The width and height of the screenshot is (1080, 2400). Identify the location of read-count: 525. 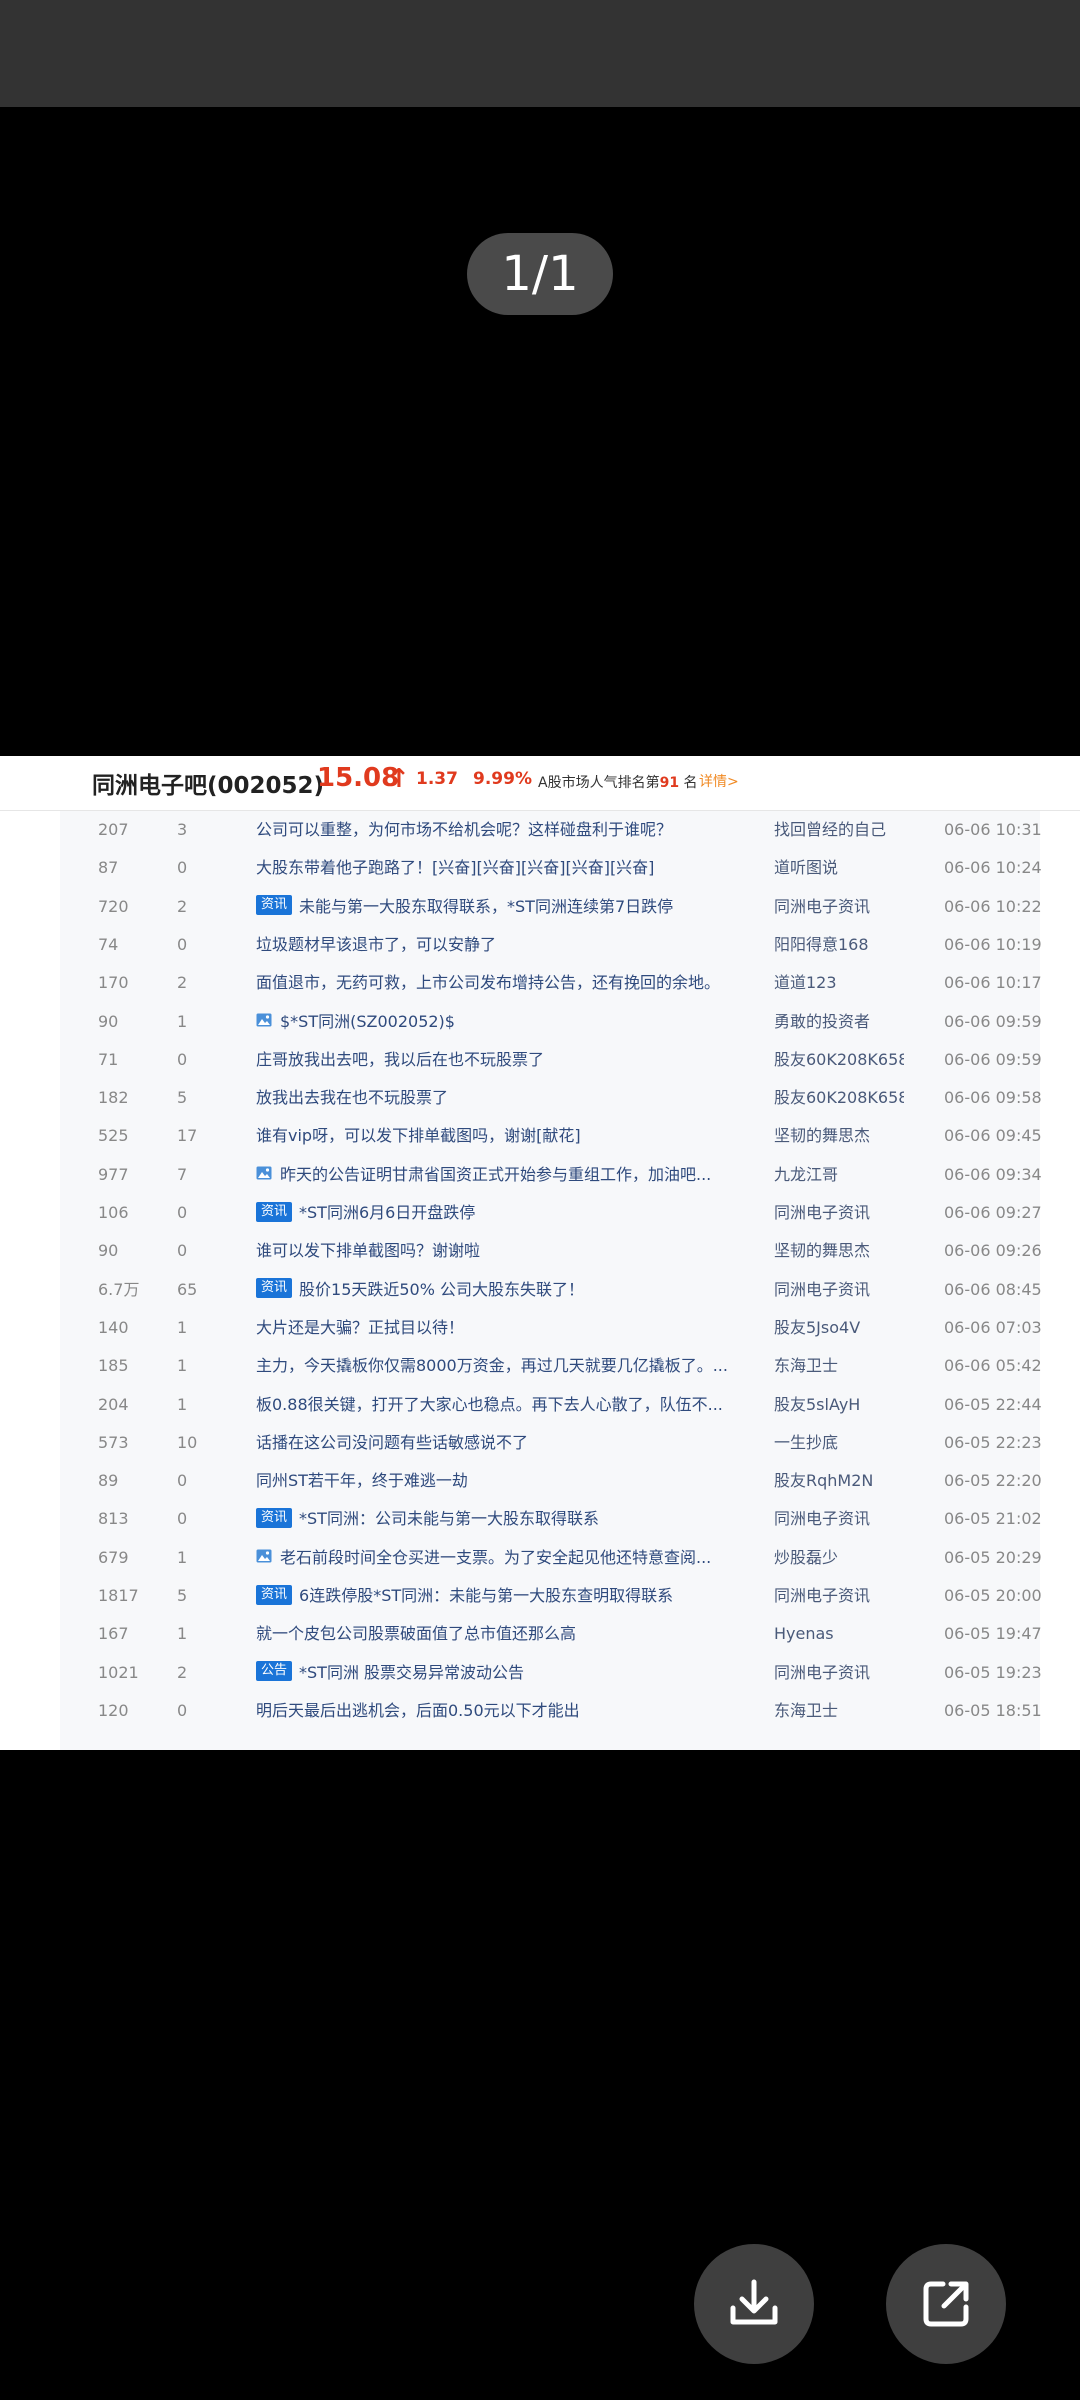
(113, 1136).